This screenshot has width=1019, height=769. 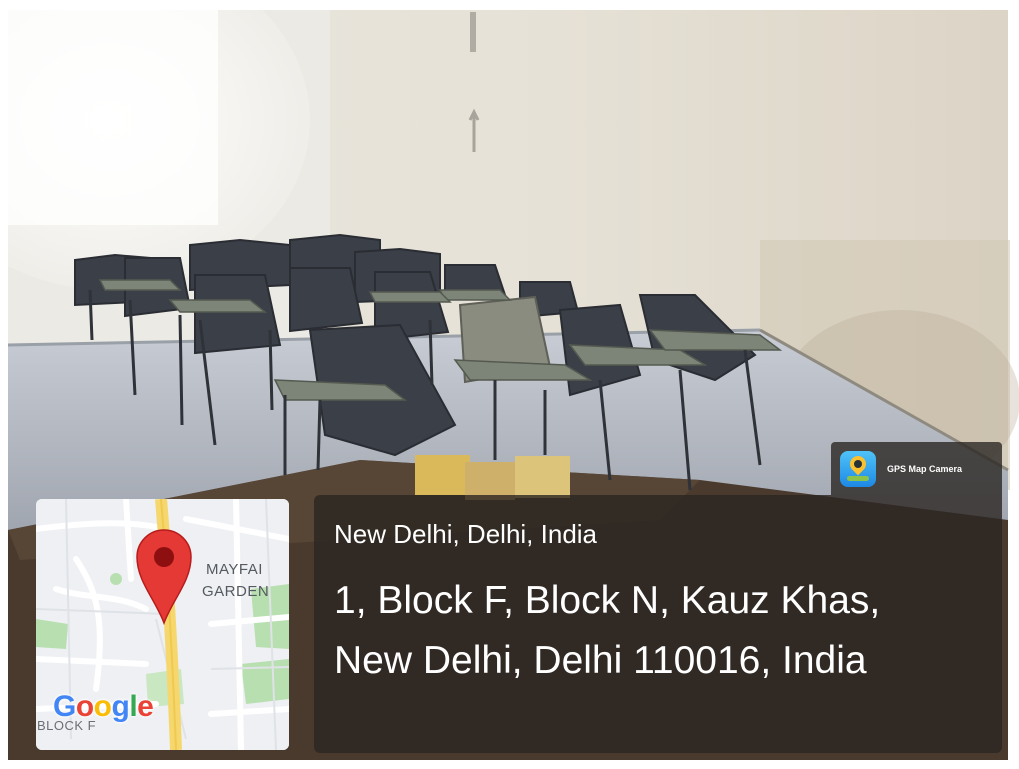 I want to click on map-label-garden: GARDEN, so click(x=236, y=591).